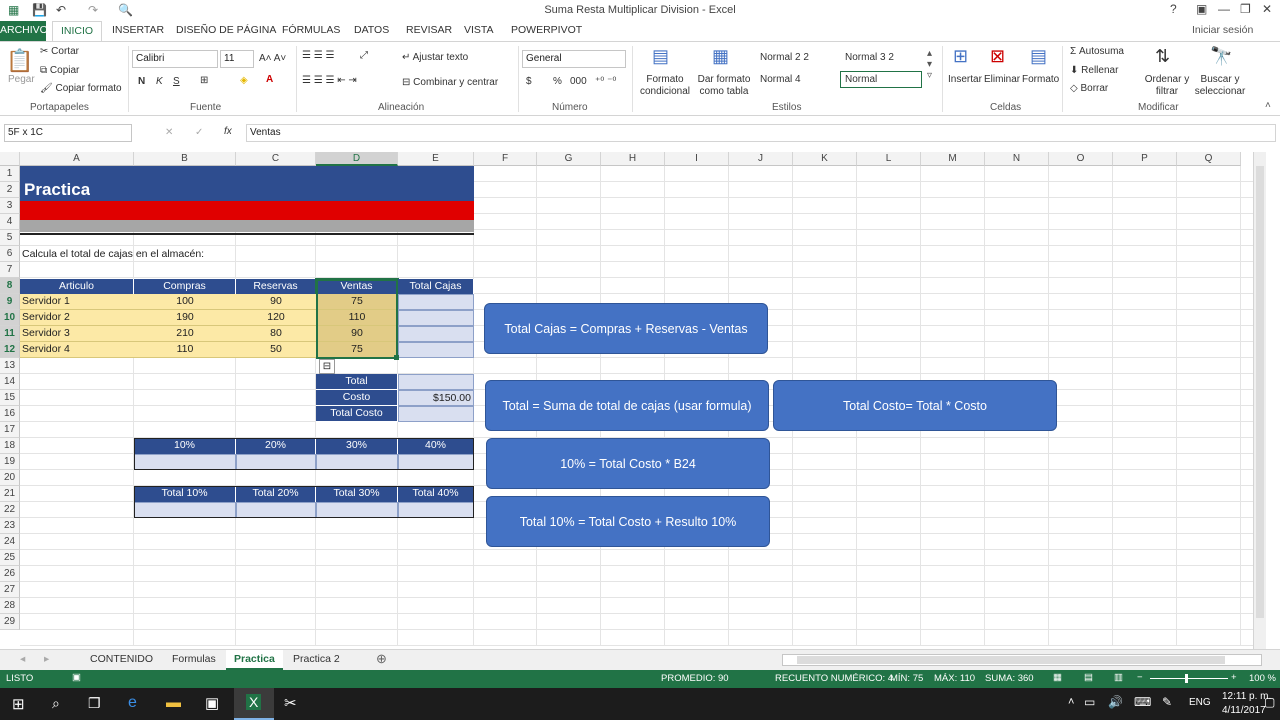 This screenshot has height=720, width=1280. Describe the element at coordinates (10, 350) in the screenshot. I see `row-header: 12` at that location.